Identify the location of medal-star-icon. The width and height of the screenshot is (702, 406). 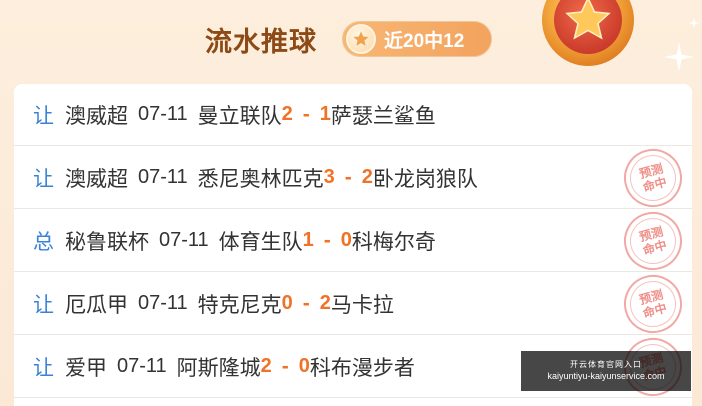
(588, 36).